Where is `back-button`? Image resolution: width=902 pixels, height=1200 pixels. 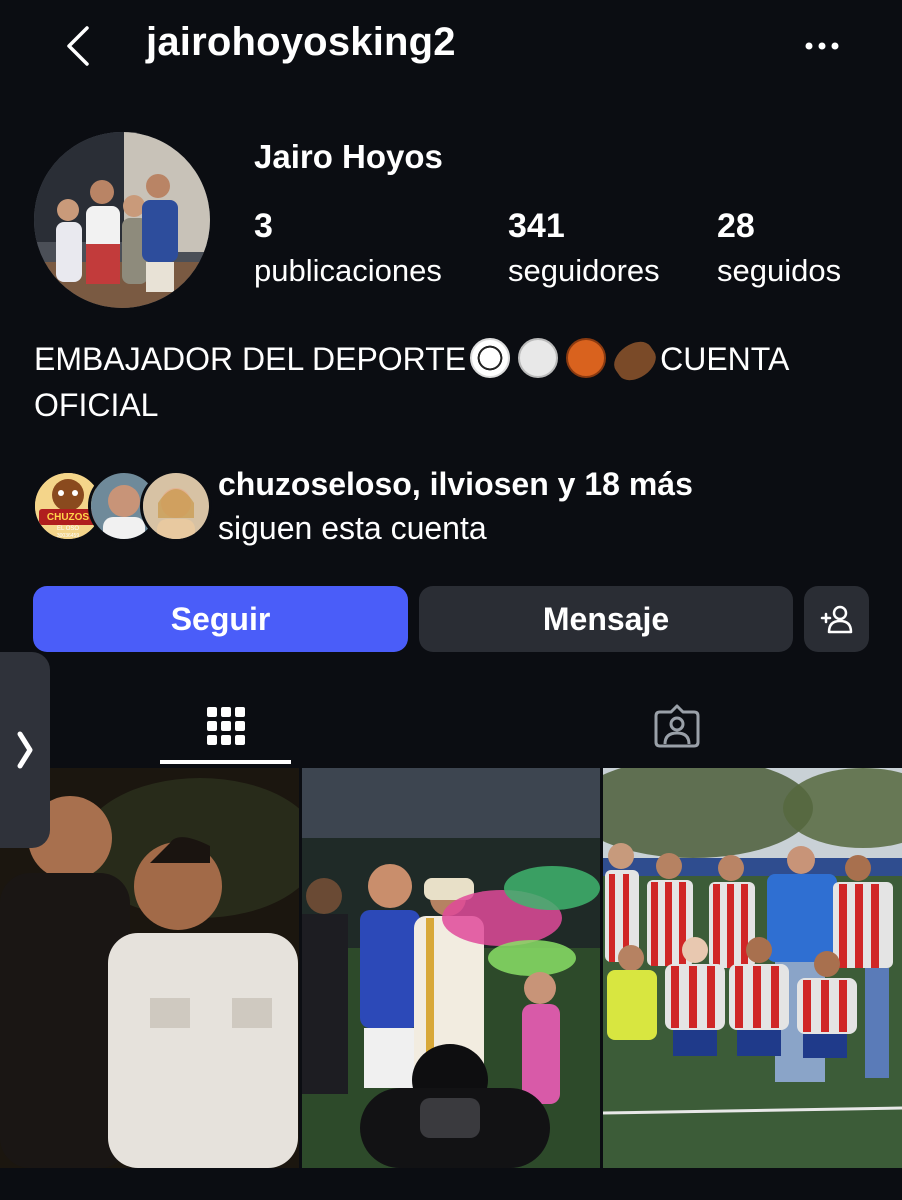
back-button is located at coordinates (78, 46).